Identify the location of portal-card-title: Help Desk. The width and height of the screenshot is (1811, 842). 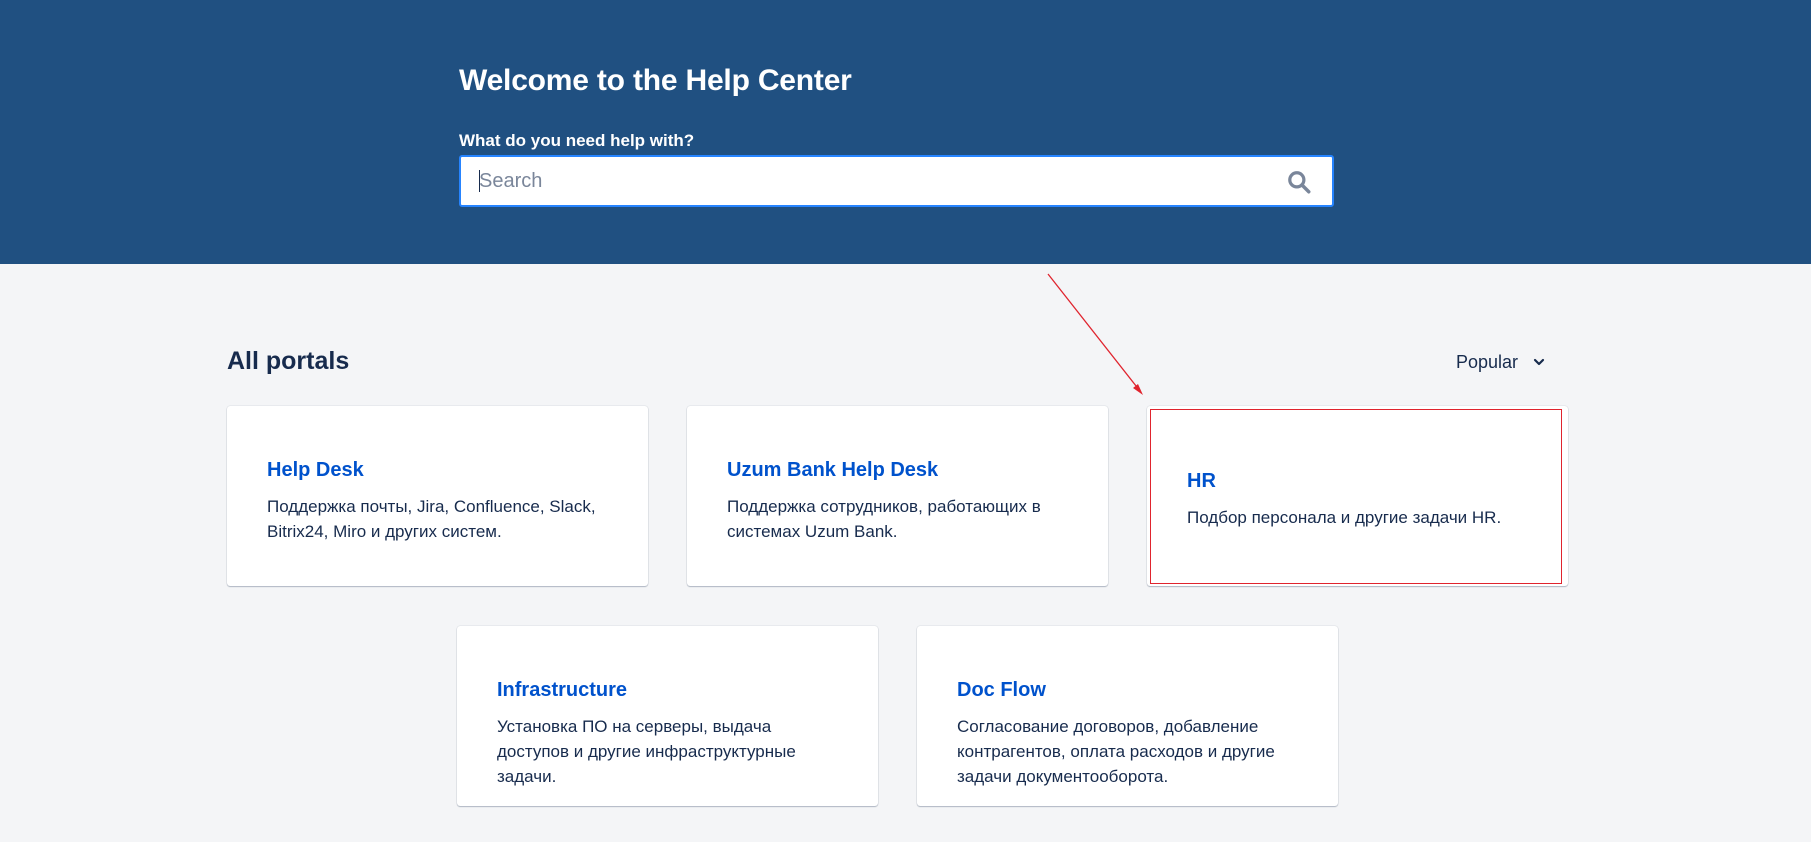
(315, 470).